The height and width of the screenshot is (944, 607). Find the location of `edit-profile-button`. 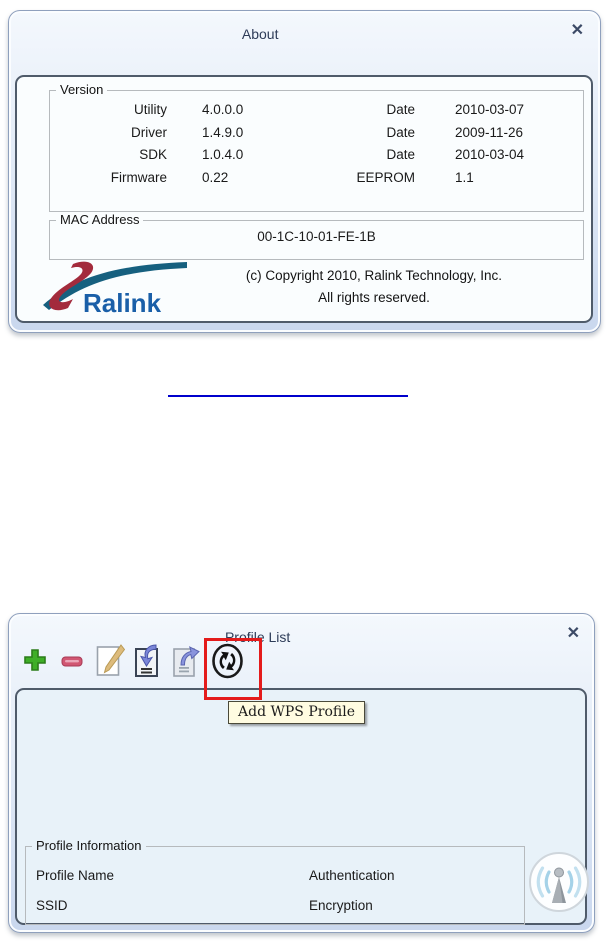

edit-profile-button is located at coordinates (110, 661).